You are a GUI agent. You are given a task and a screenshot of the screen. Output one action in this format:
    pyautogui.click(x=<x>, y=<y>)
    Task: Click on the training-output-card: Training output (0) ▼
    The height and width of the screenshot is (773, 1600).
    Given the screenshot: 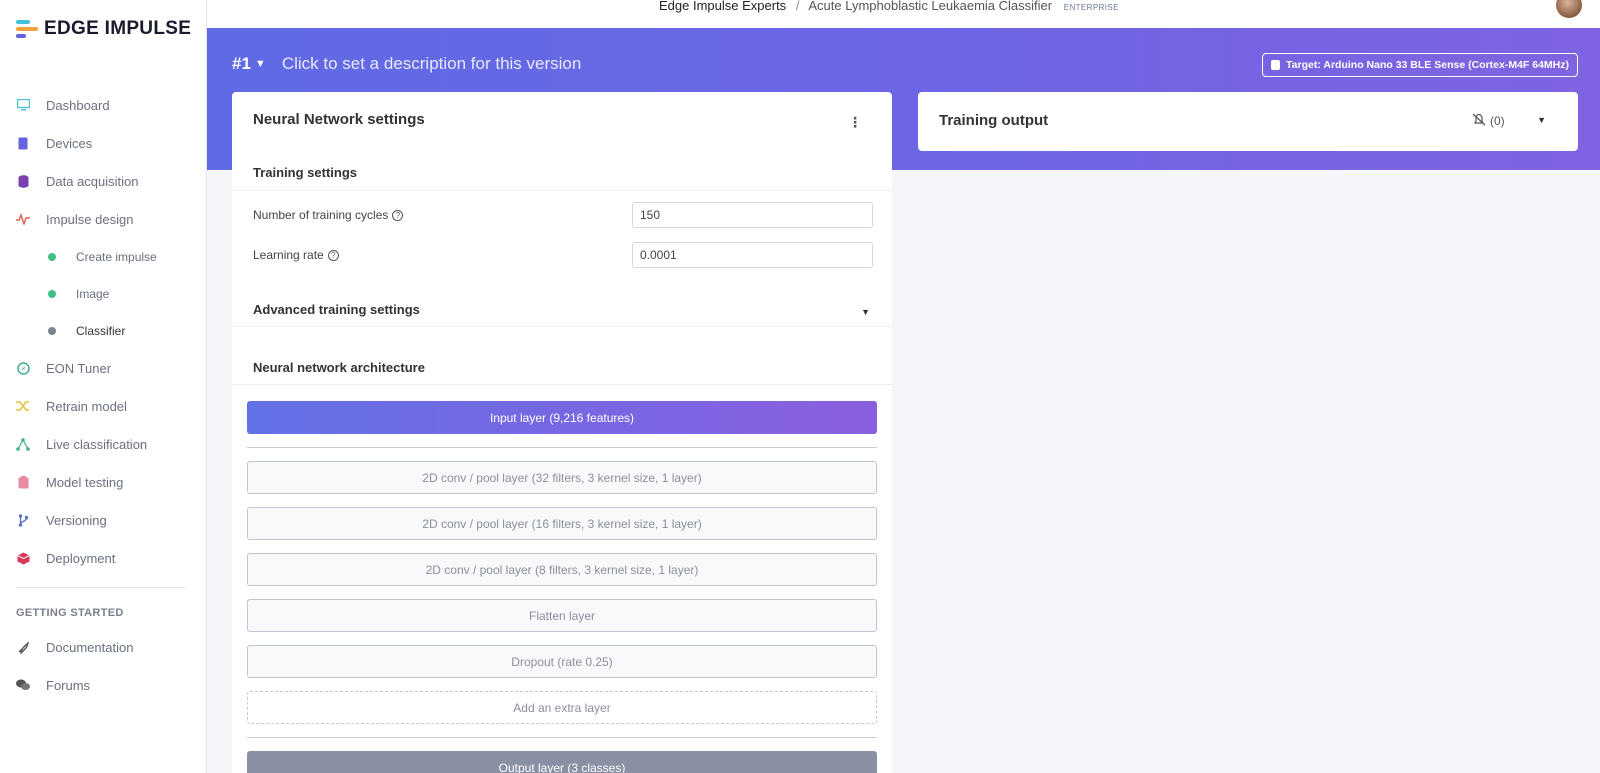 What is the action you would take?
    pyautogui.click(x=1248, y=121)
    